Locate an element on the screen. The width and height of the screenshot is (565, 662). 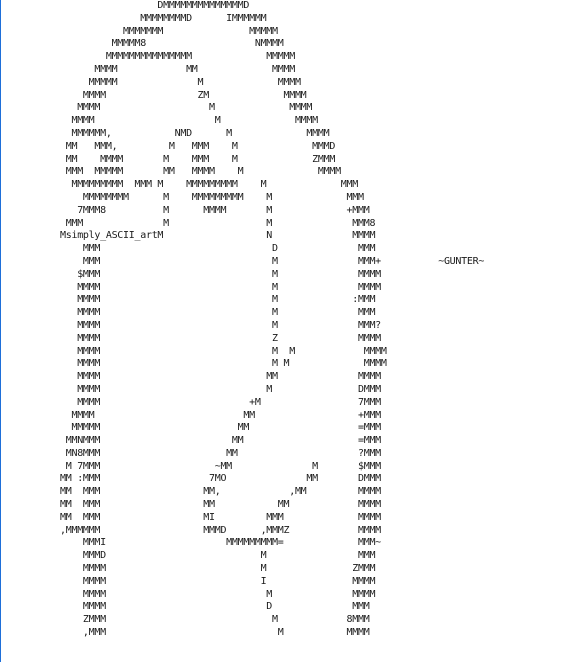
ascii-art-line: MM MMM, M MMM M MMMD is located at coordinates (198, 146).